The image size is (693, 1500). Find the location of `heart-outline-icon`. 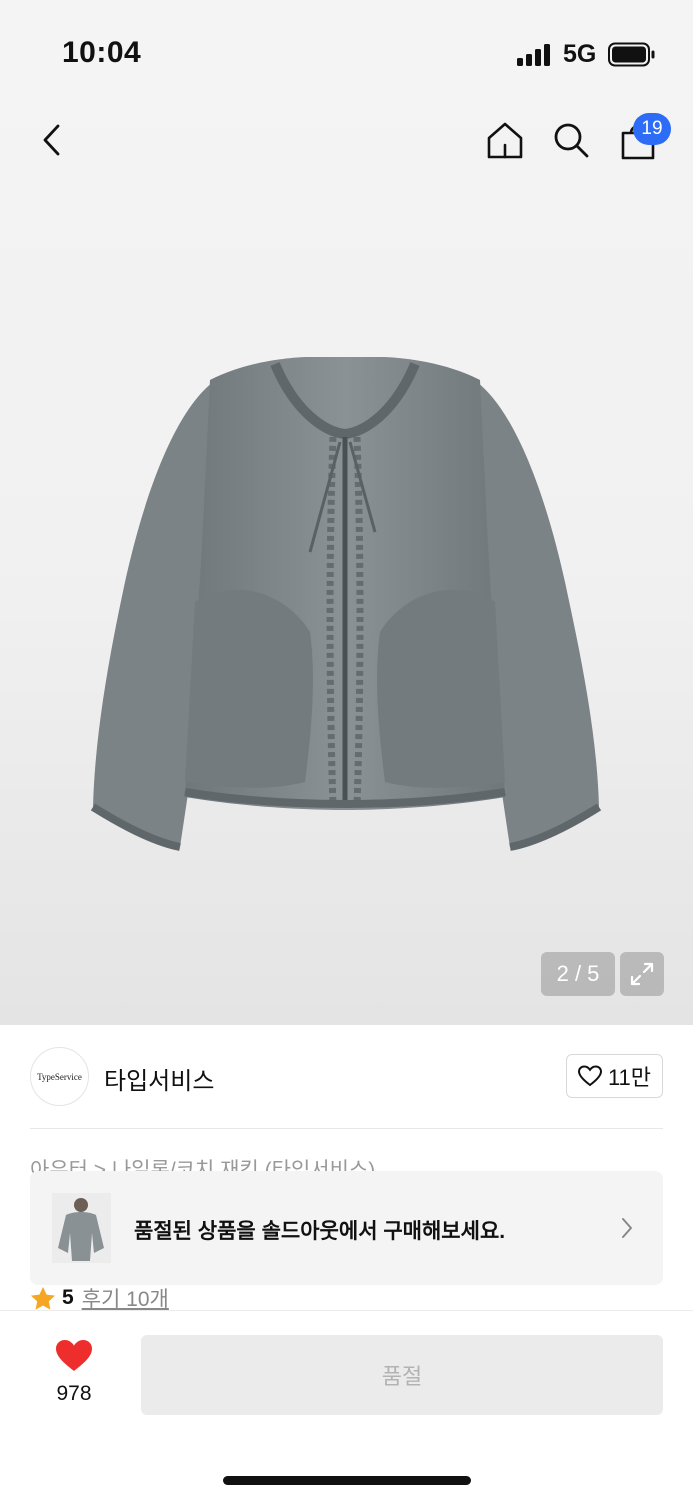

heart-outline-icon is located at coordinates (589, 1076).